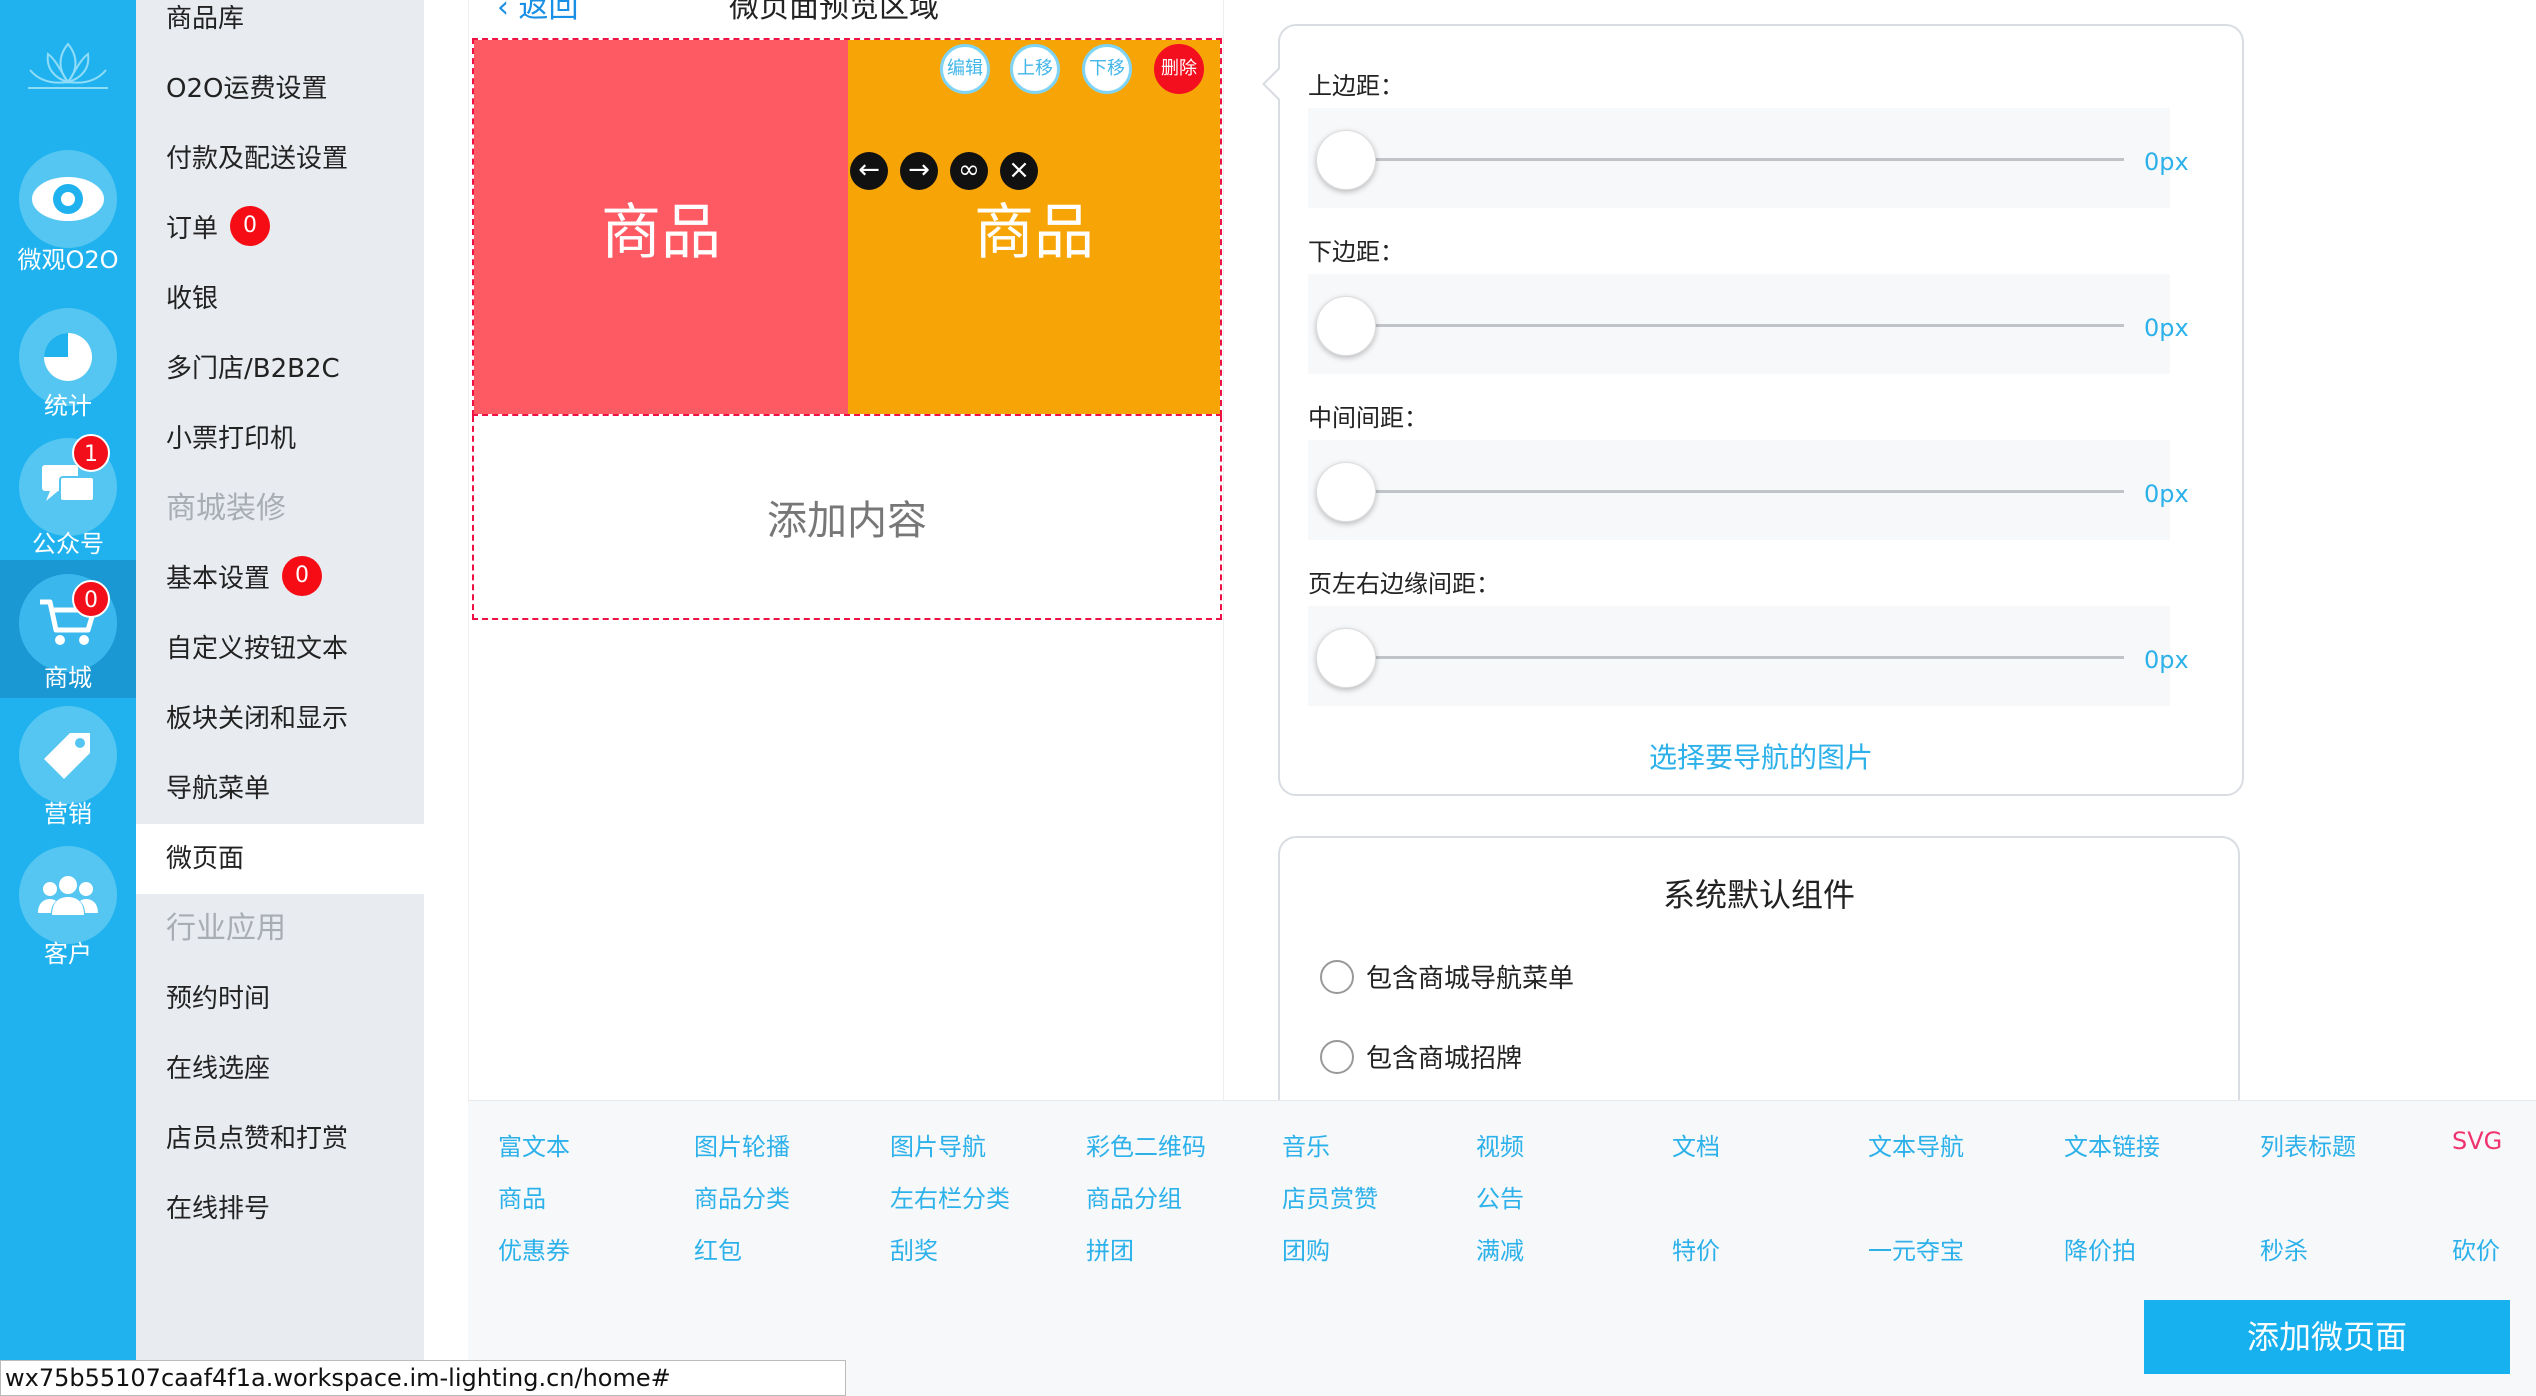 The image size is (2536, 1396). I want to click on include-nav-menu-option: 包含商城导航菜单, so click(1447, 976).